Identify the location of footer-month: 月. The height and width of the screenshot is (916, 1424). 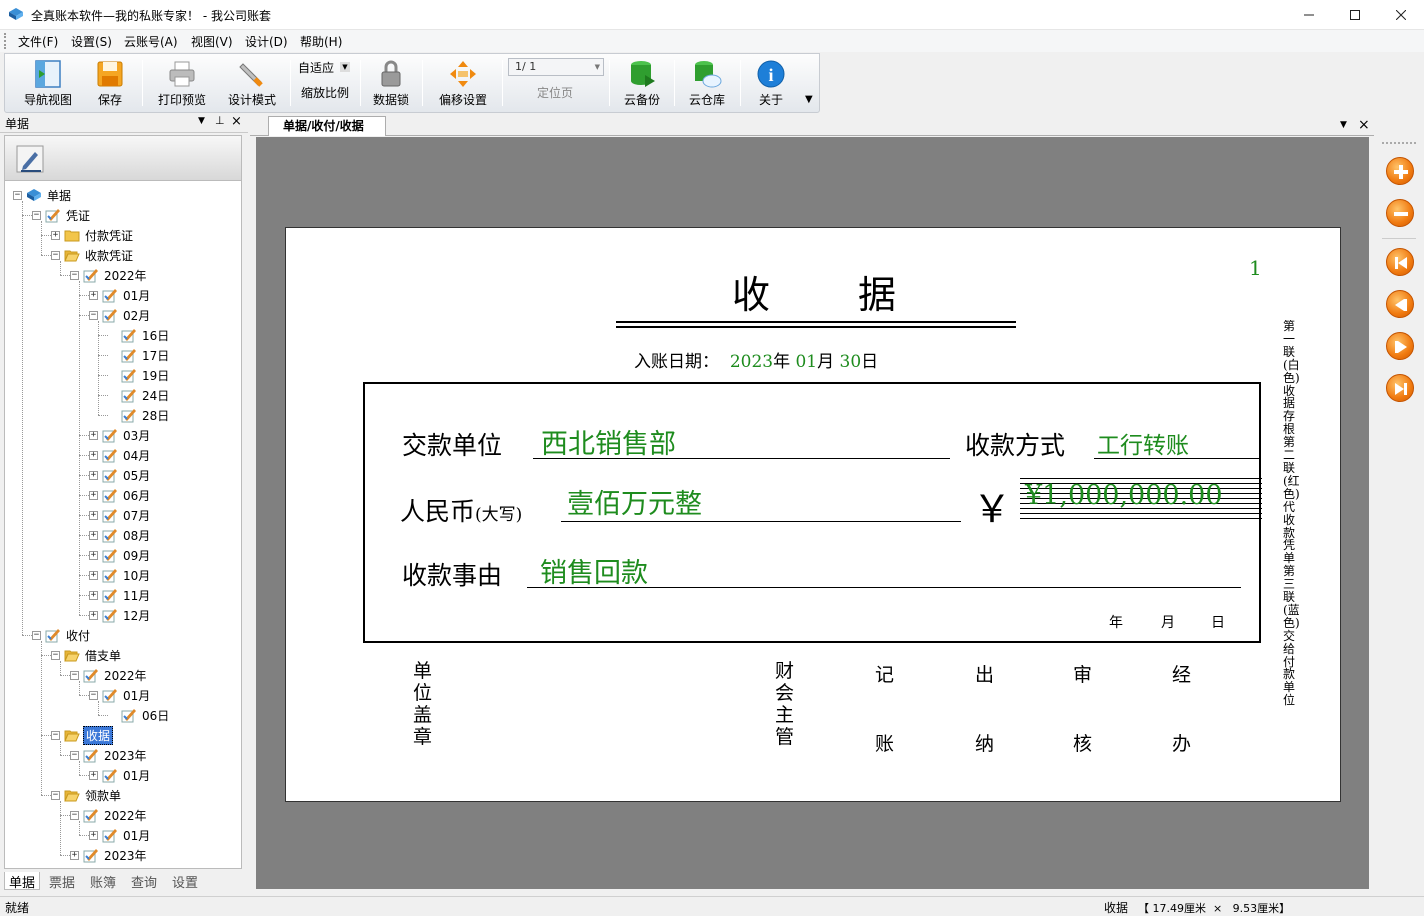
(1168, 623).